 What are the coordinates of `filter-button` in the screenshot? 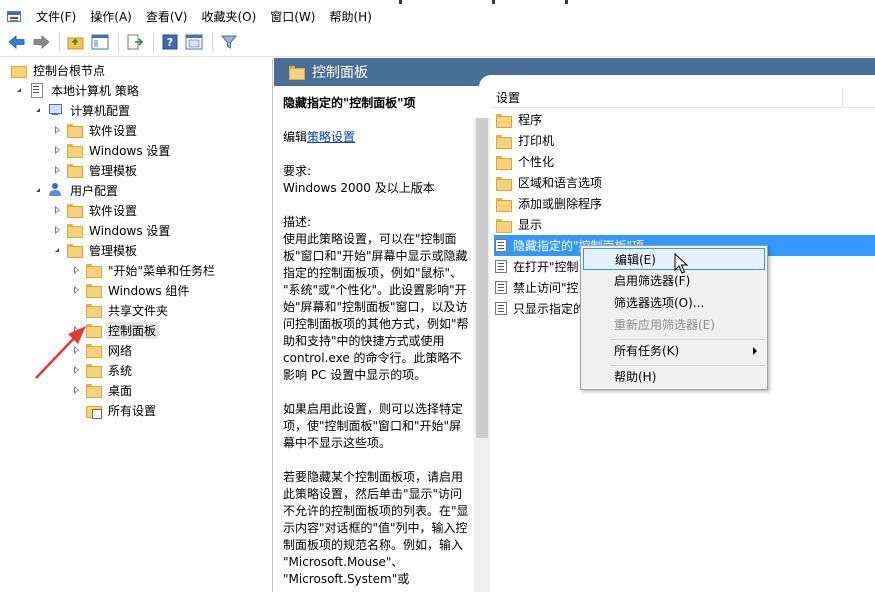 It's located at (229, 42).